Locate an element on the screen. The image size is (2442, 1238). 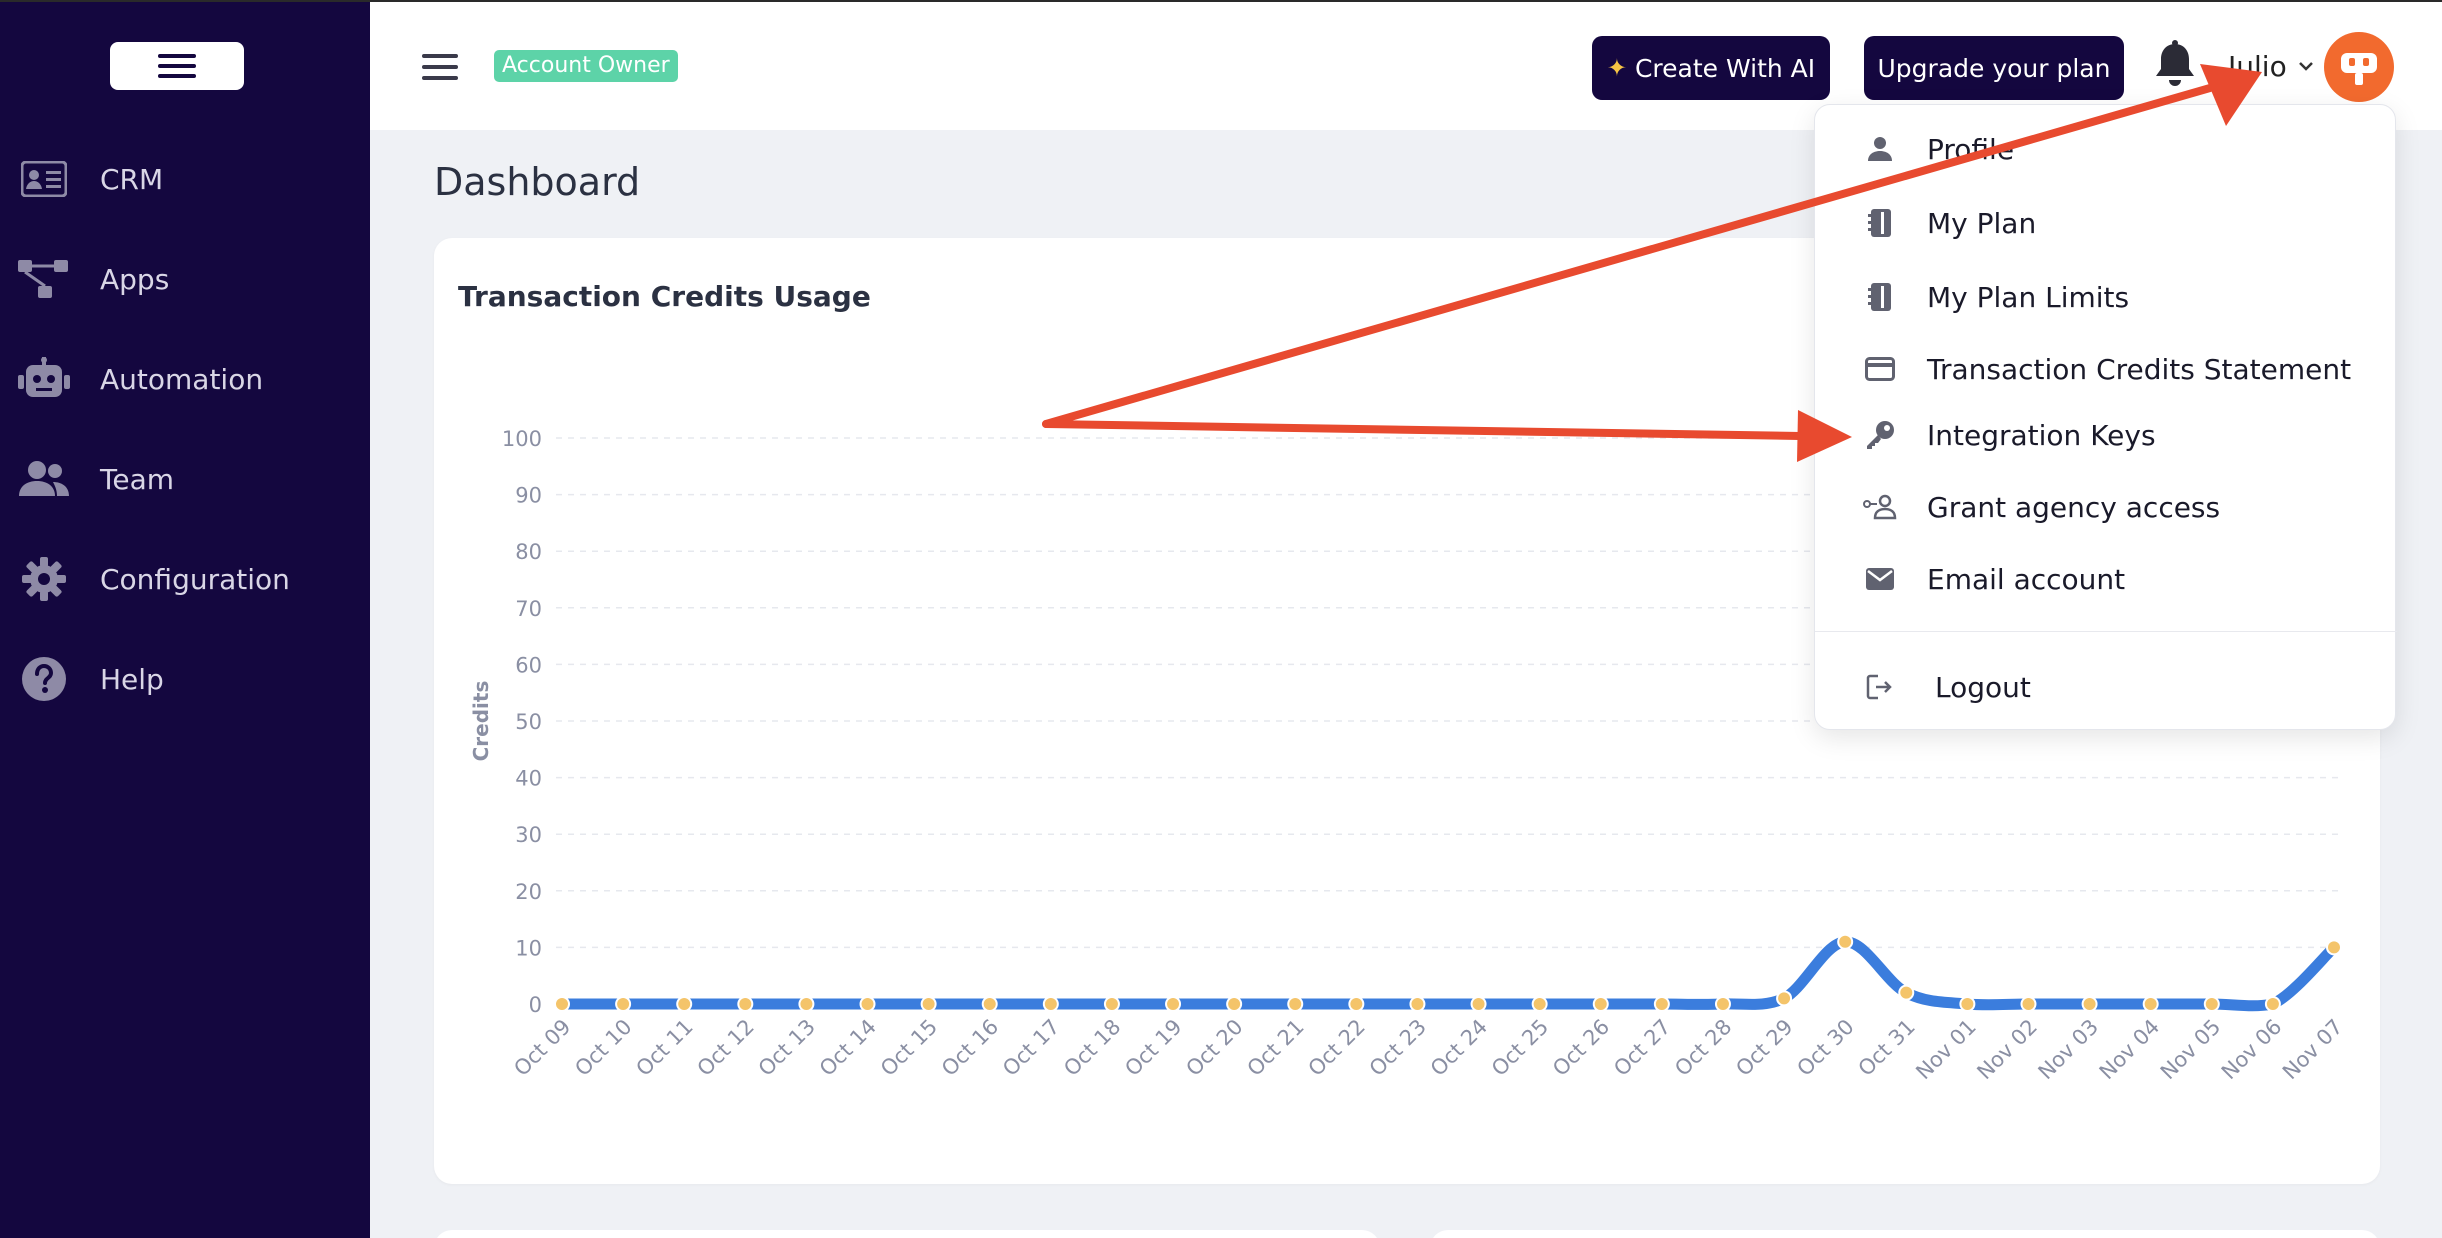
x-tick-label: Oct 18 is located at coordinates (1092, 1048).